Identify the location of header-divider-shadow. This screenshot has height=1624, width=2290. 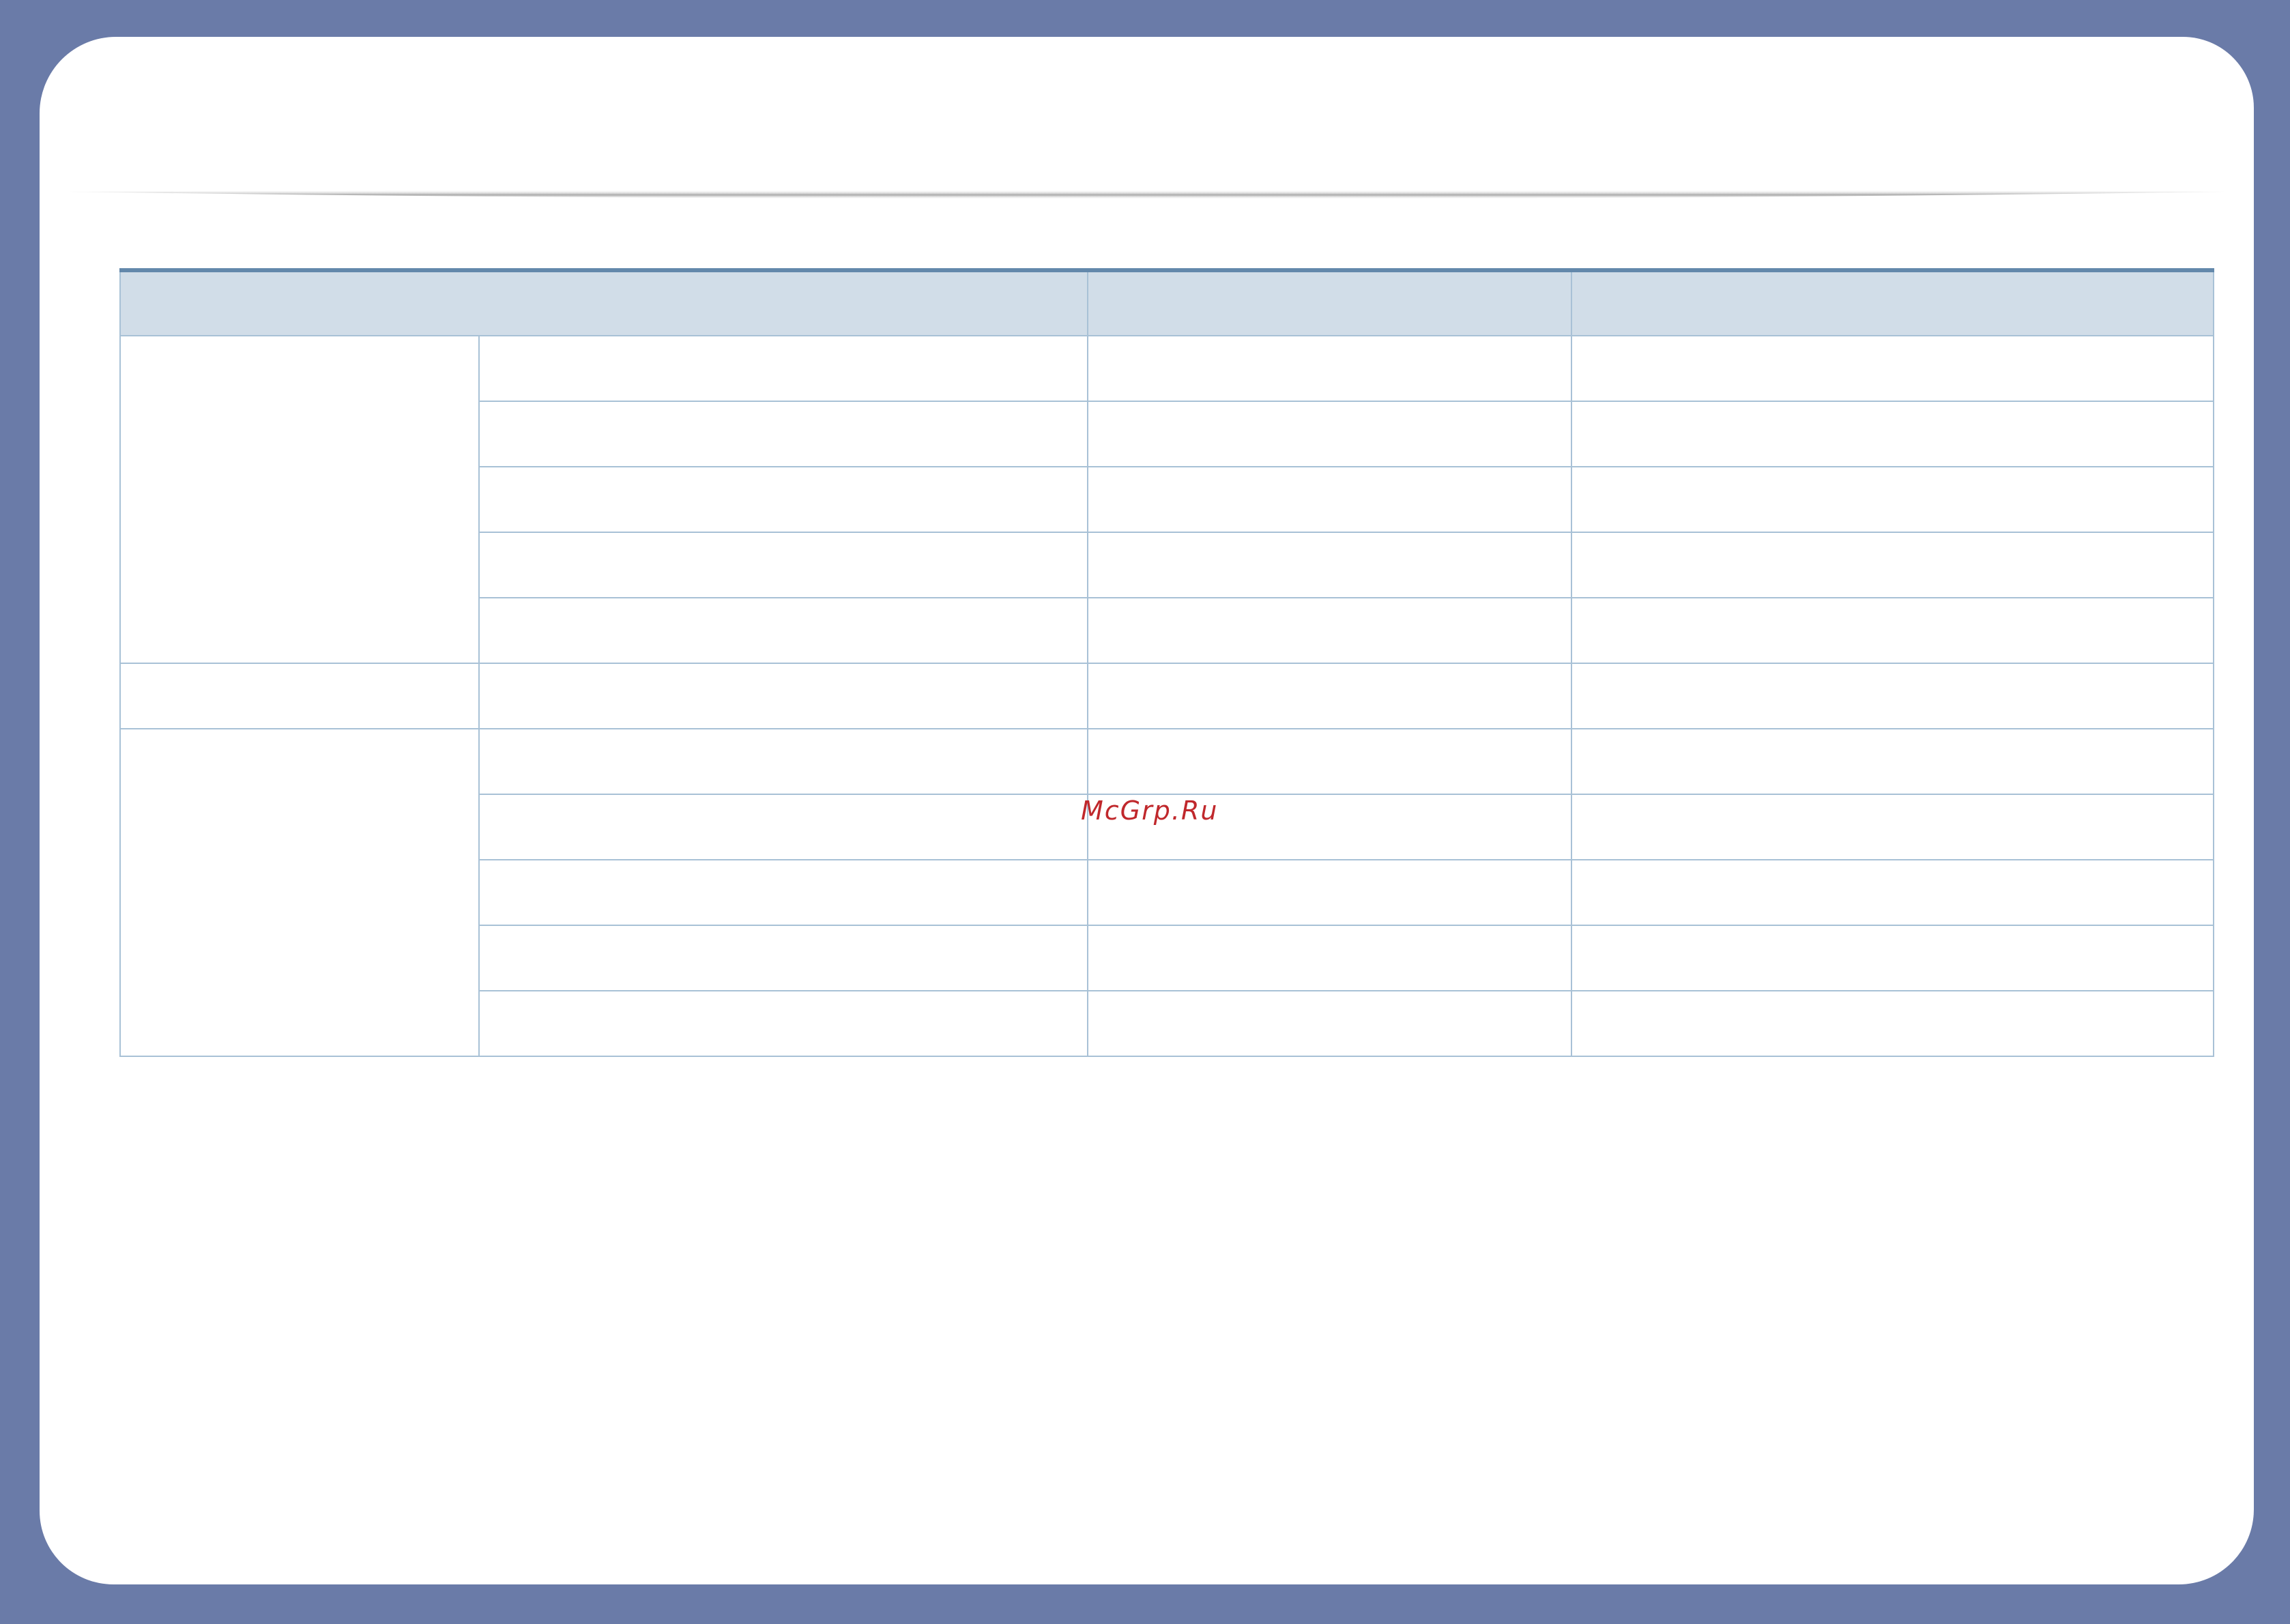
(1147, 190).